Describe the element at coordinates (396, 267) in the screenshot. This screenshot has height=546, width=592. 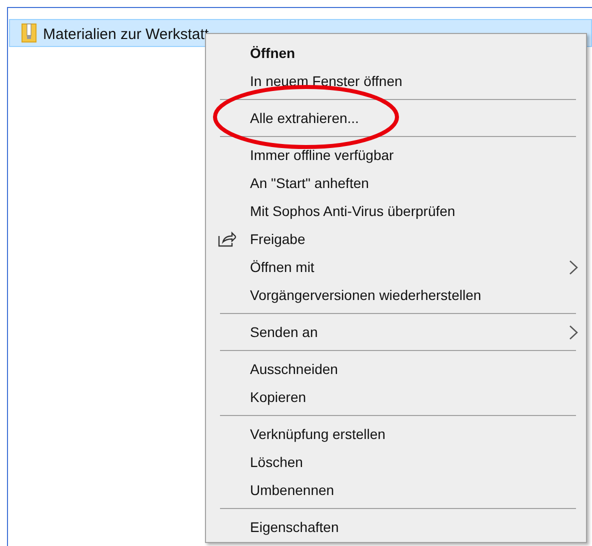
I see `menu-item: Öffnen mit` at that location.